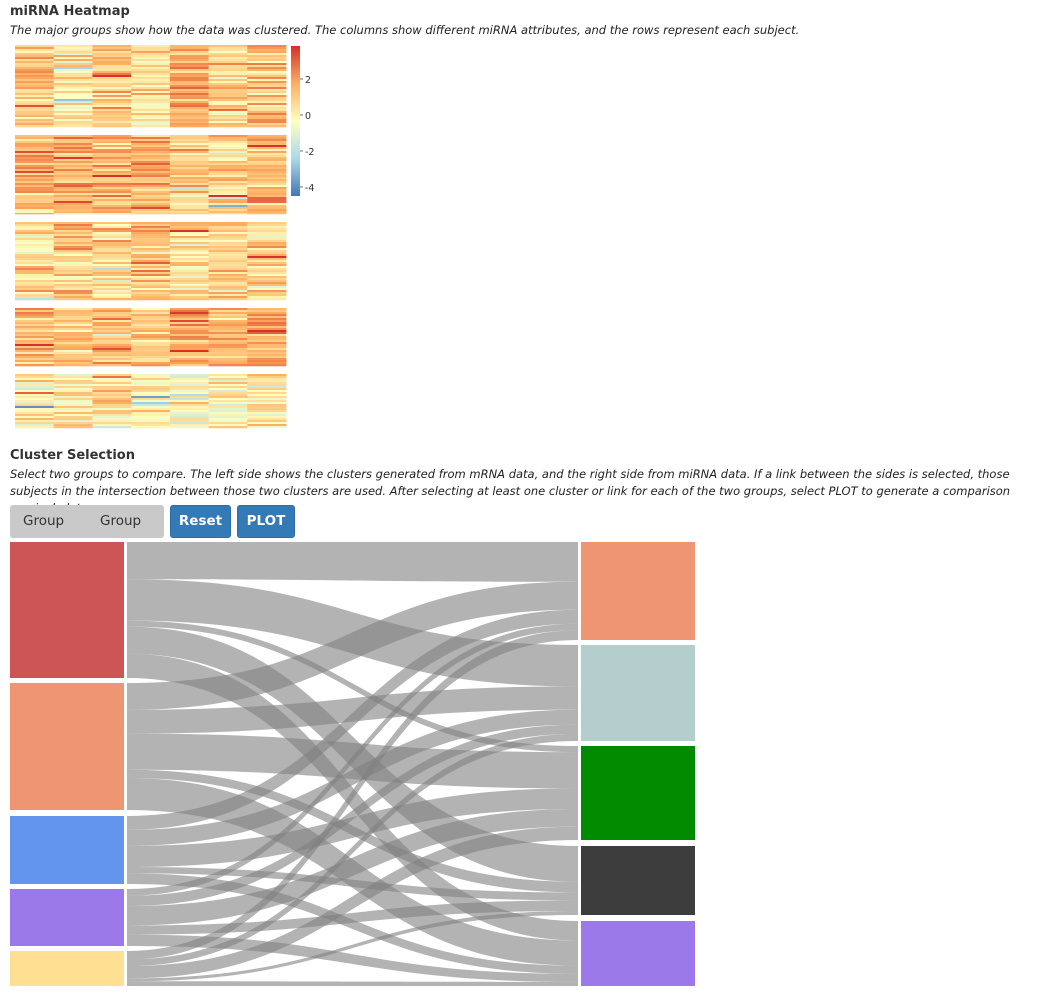  I want to click on mirna-heatmap: 2 0 -2 -4, so click(164, 237).